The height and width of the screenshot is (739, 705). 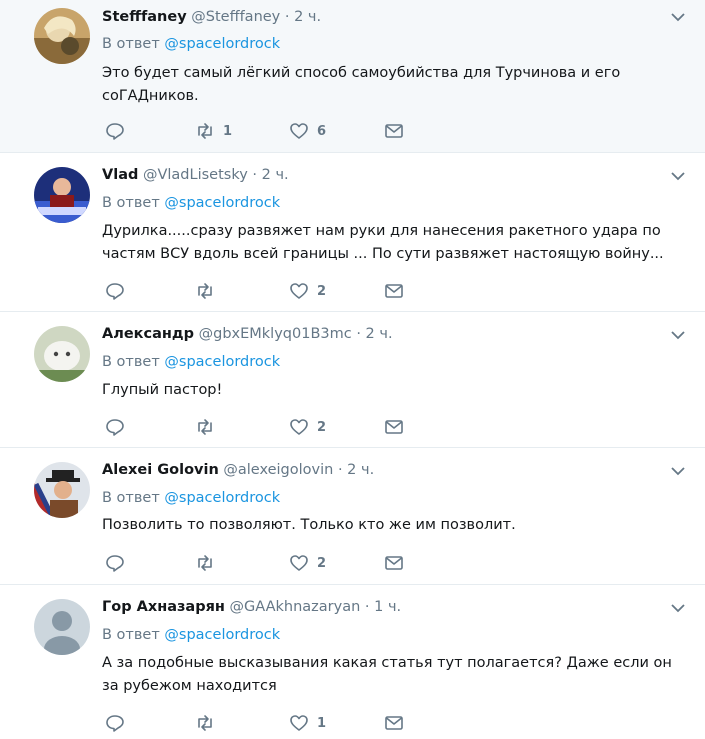 What do you see at coordinates (148, 334) in the screenshot?
I see `author-name: Александр` at bounding box center [148, 334].